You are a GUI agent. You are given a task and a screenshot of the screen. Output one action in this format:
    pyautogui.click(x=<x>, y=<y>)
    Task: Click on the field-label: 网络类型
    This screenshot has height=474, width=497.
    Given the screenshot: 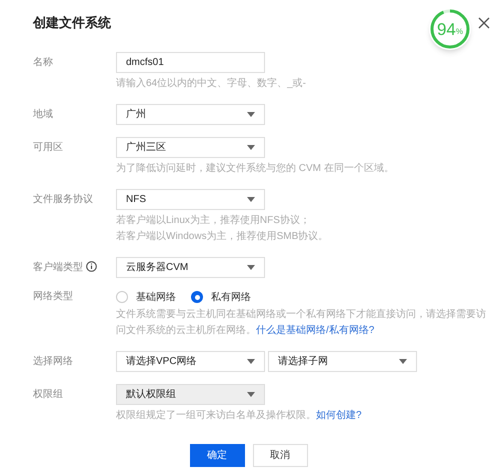 What is the action you would take?
    pyautogui.click(x=53, y=296)
    